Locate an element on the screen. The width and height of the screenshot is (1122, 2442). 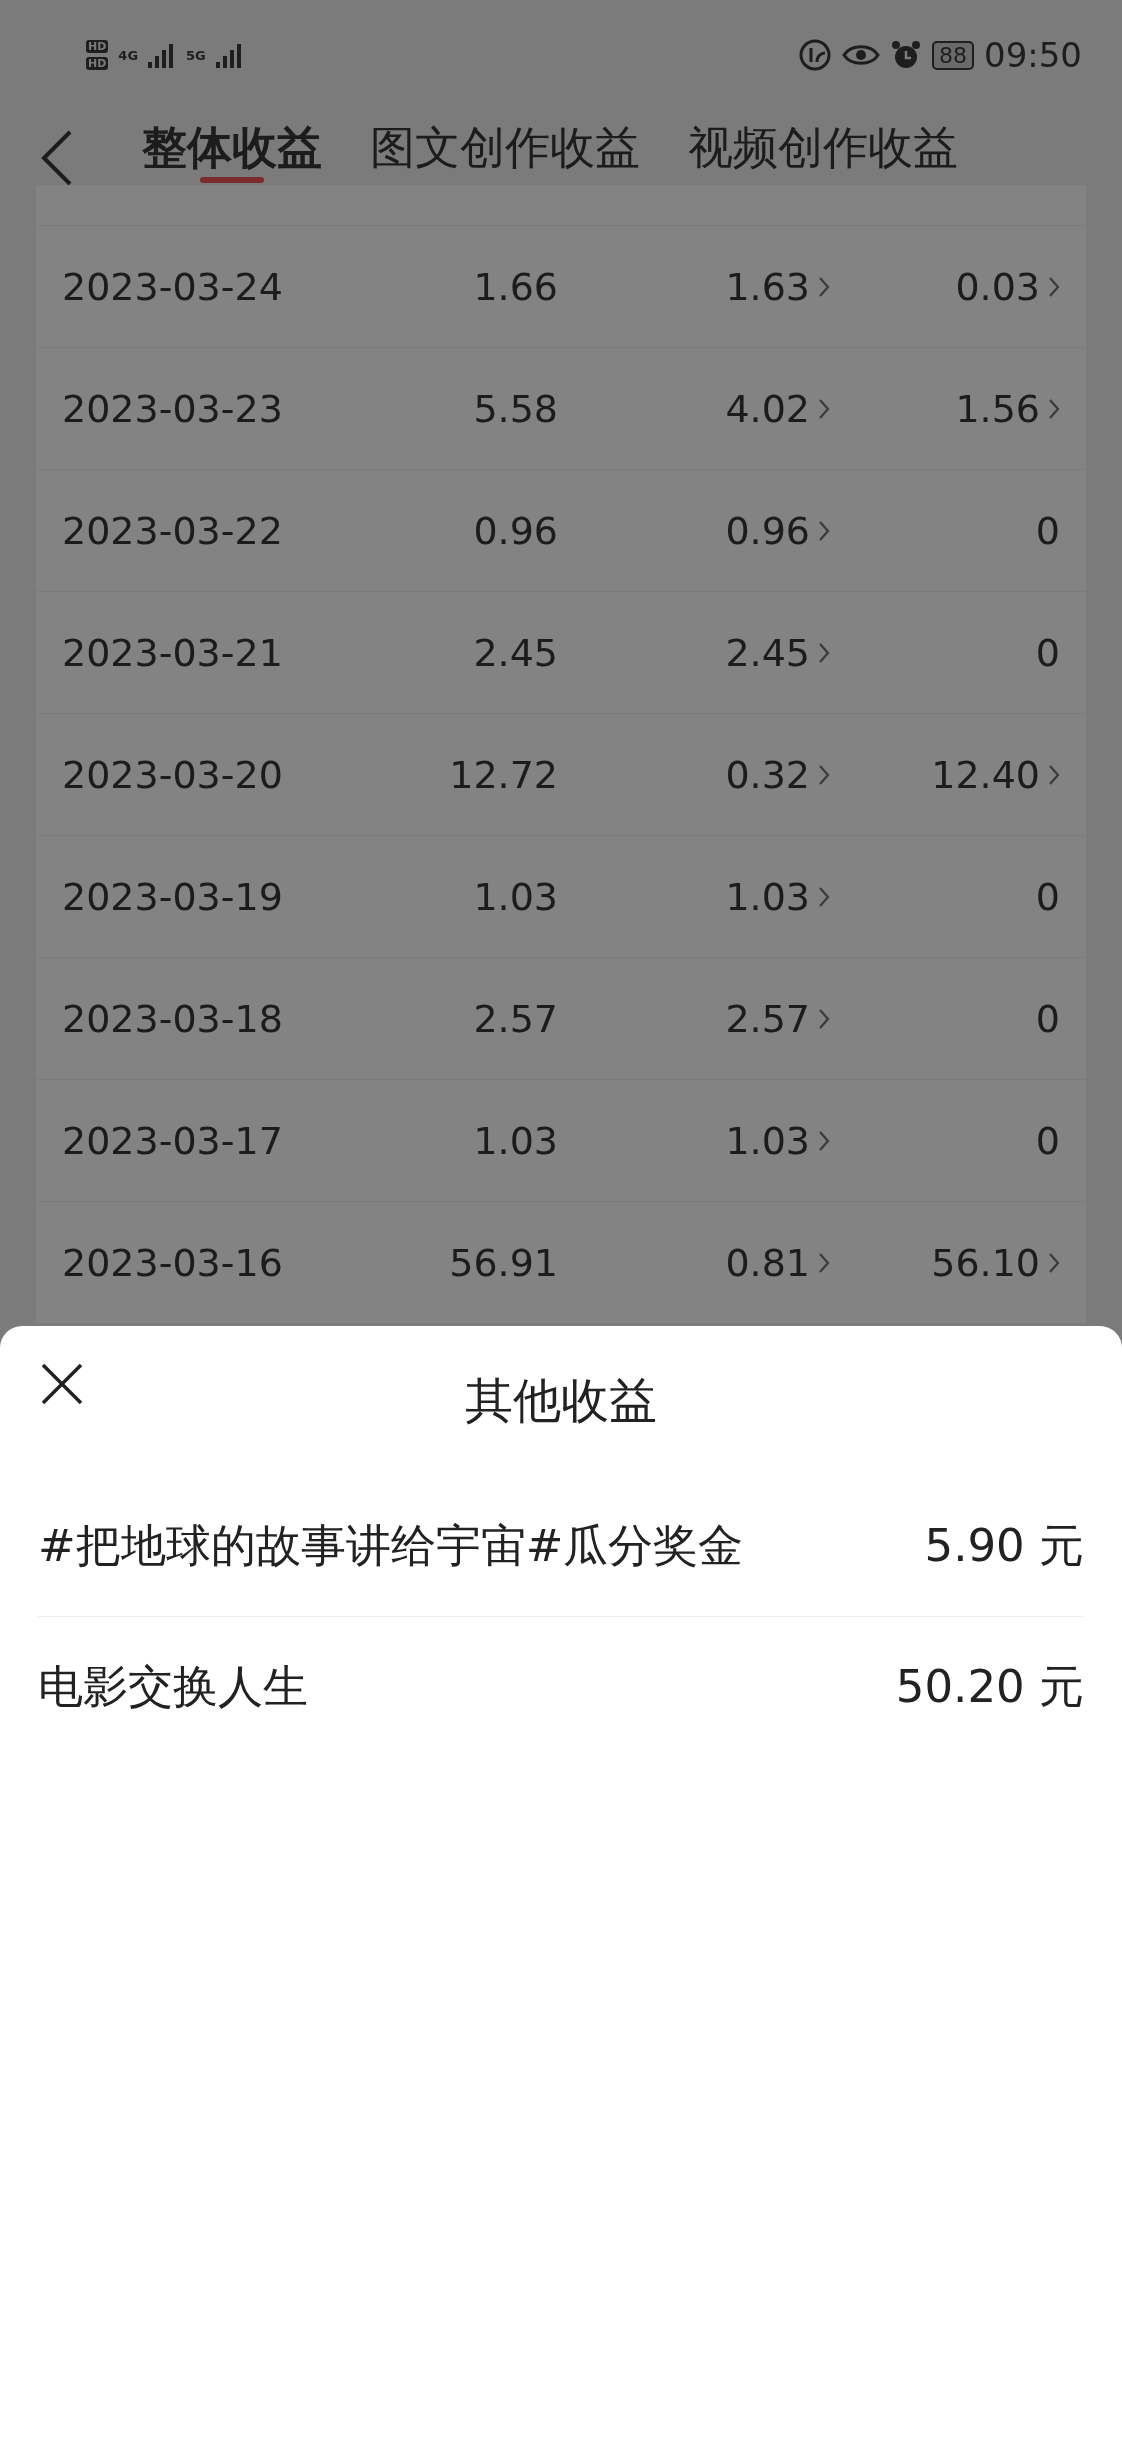
back-icon is located at coordinates (57, 157).